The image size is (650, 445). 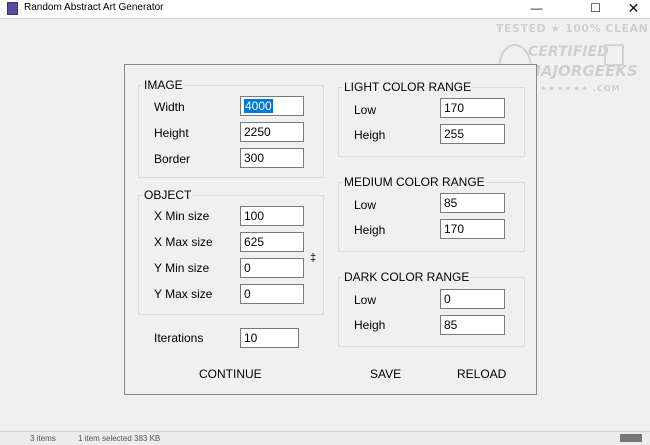 What do you see at coordinates (272, 294) in the screenshot?
I see `y-max-size-field: 0` at bounding box center [272, 294].